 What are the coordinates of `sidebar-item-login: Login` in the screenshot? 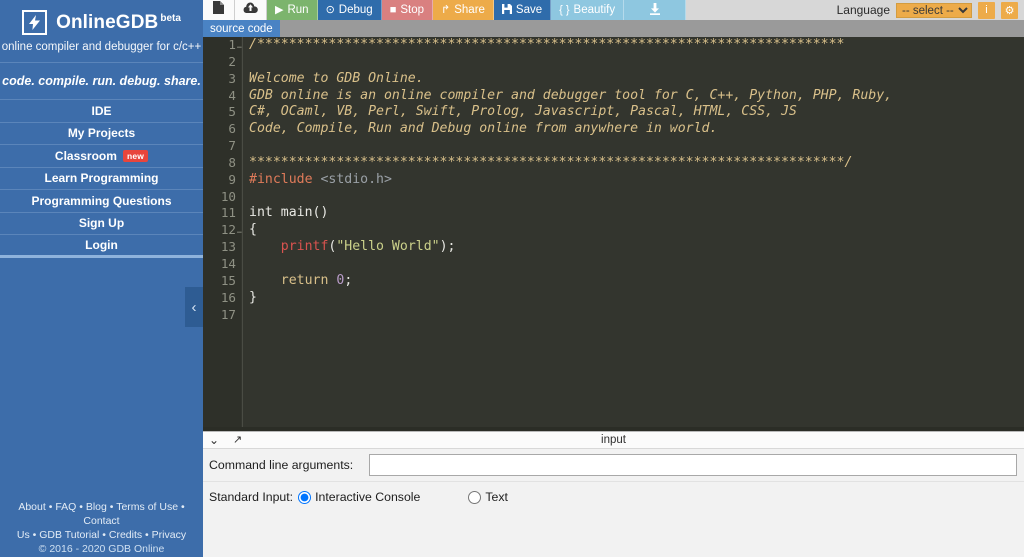 It's located at (101, 246).